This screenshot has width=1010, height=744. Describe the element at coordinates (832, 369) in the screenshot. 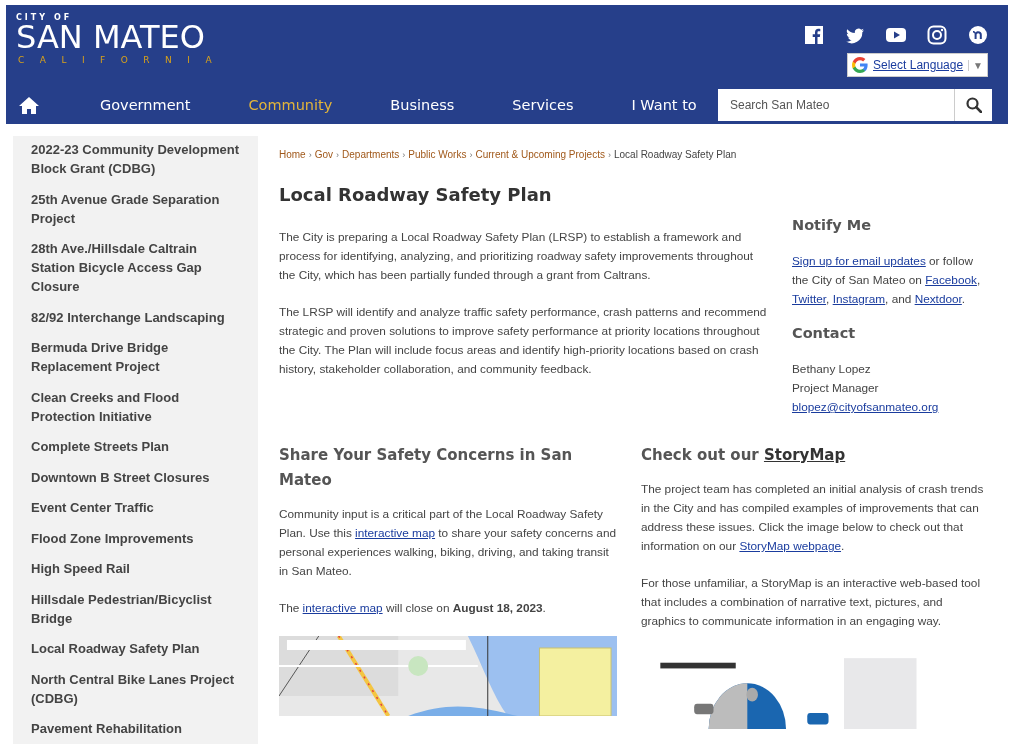

I see `contact-line: Bethany Lopez` at that location.